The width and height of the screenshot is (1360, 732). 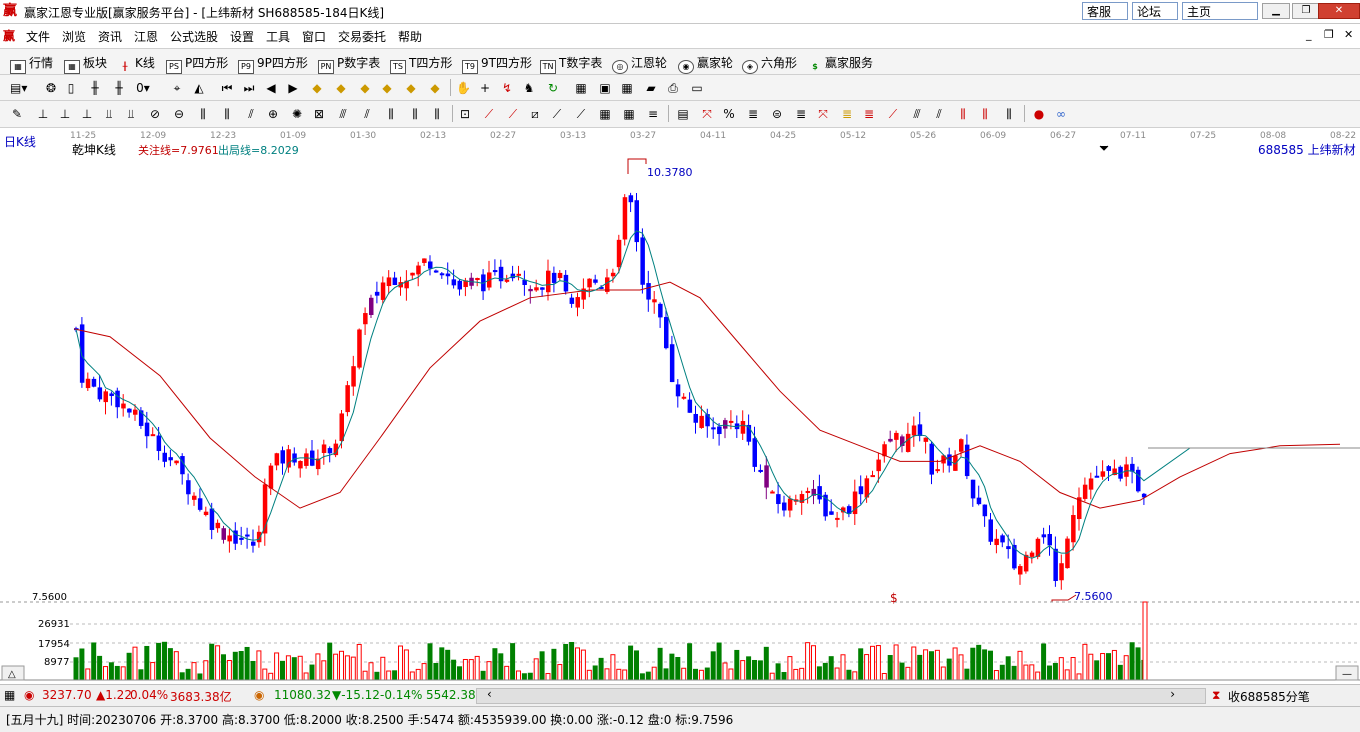 What do you see at coordinates (18, 88) in the screenshot?
I see `period-select-icon: ▤▾` at bounding box center [18, 88].